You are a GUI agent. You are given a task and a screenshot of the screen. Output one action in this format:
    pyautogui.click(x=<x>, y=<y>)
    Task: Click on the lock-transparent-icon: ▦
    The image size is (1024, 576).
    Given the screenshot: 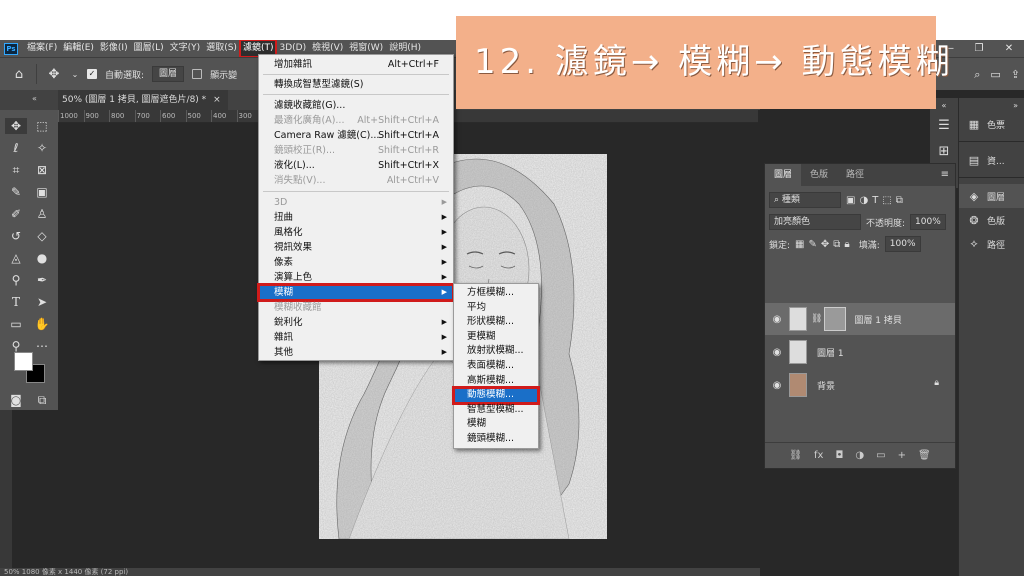 What is the action you would take?
    pyautogui.click(x=799, y=244)
    